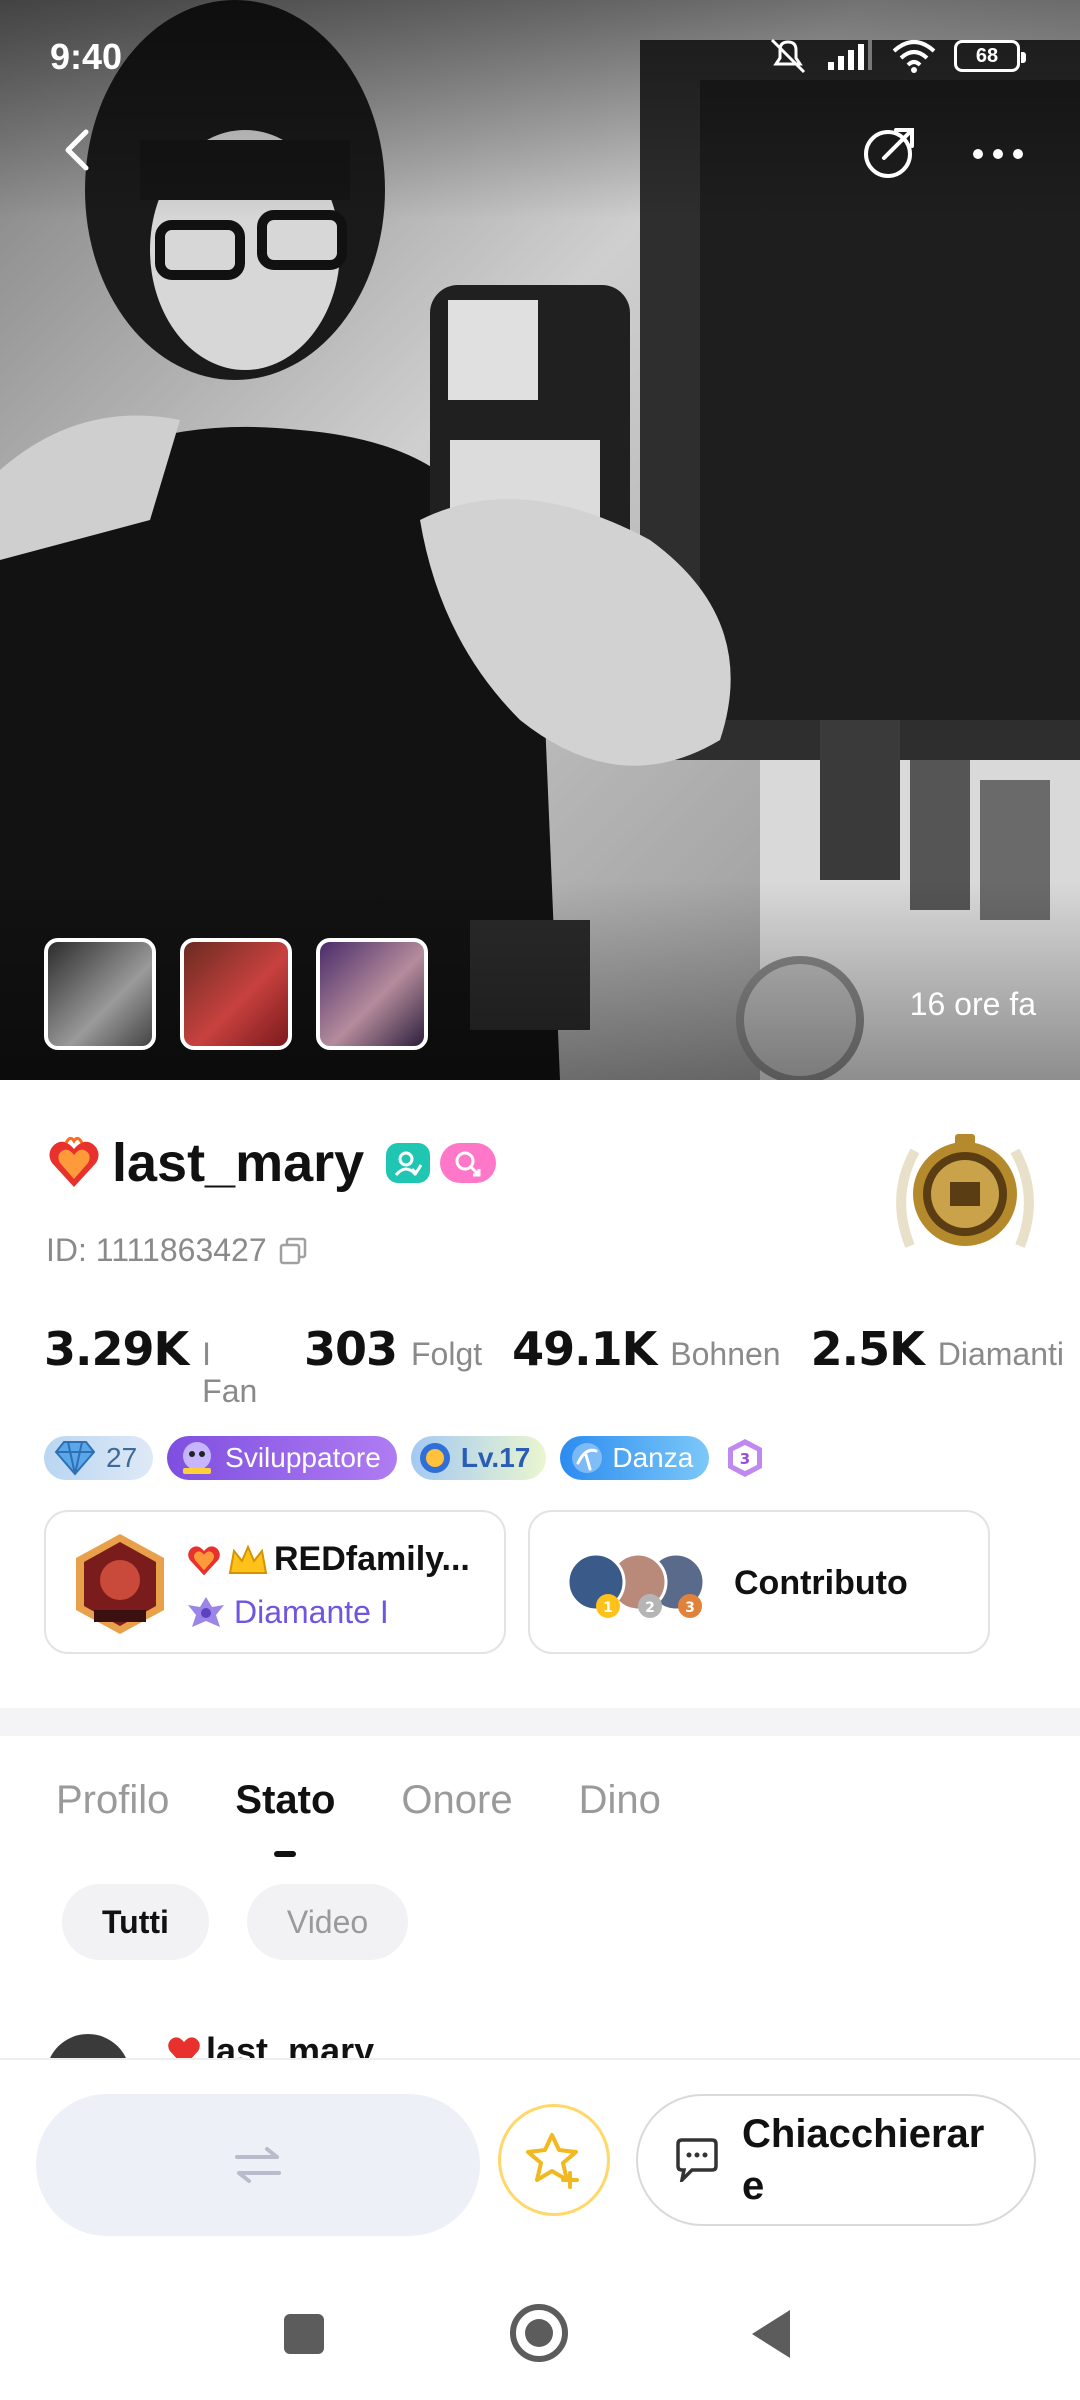 The height and width of the screenshot is (2400, 1080). I want to click on profile-name-row: last_mary, so click(271, 1163).